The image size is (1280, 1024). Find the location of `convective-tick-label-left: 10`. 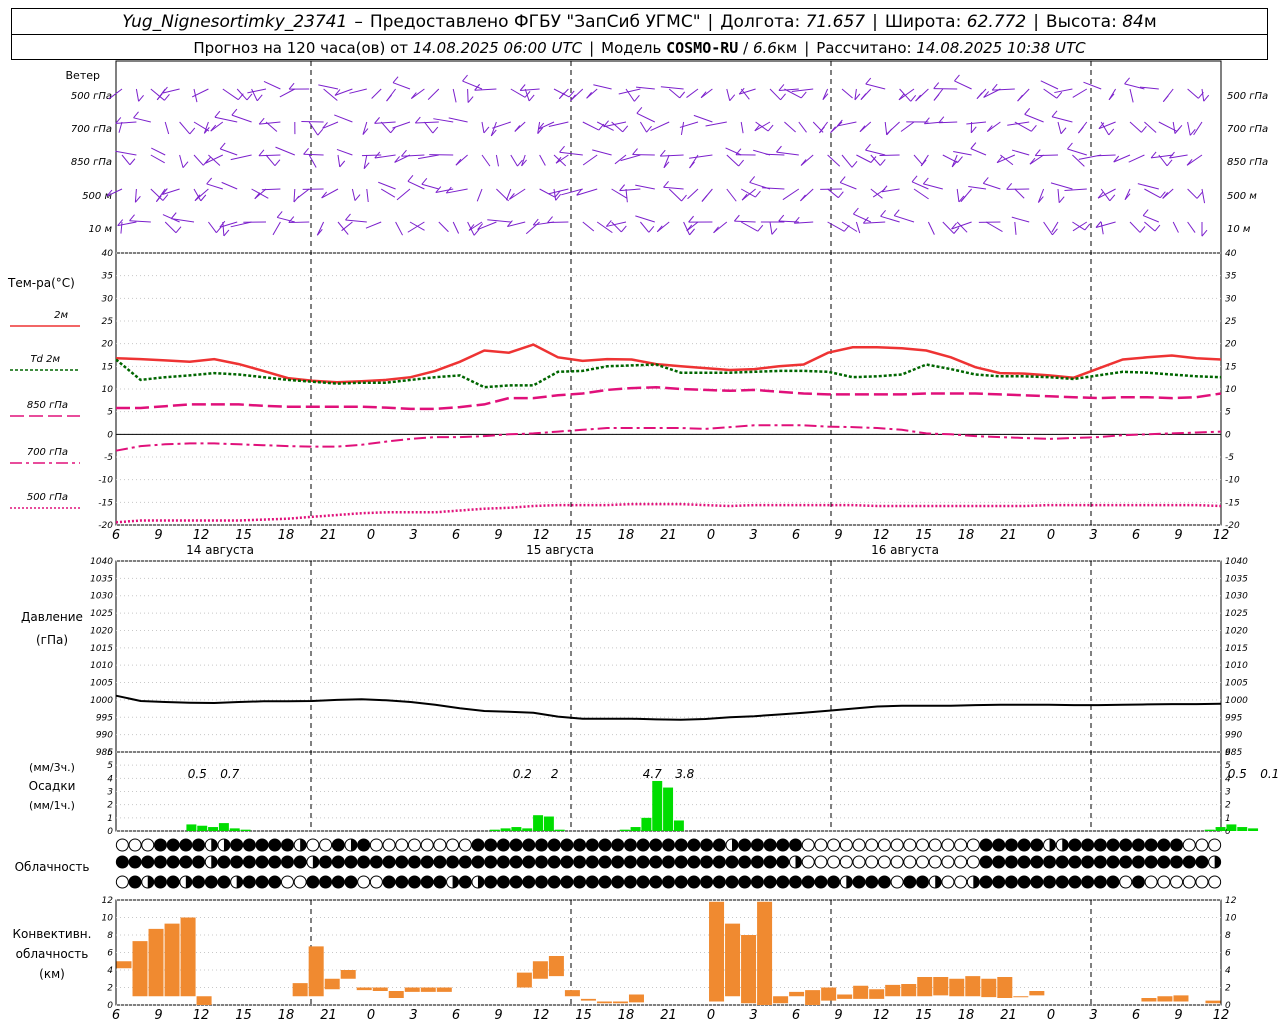

convective-tick-label-left: 10 is located at coordinates (108, 919).